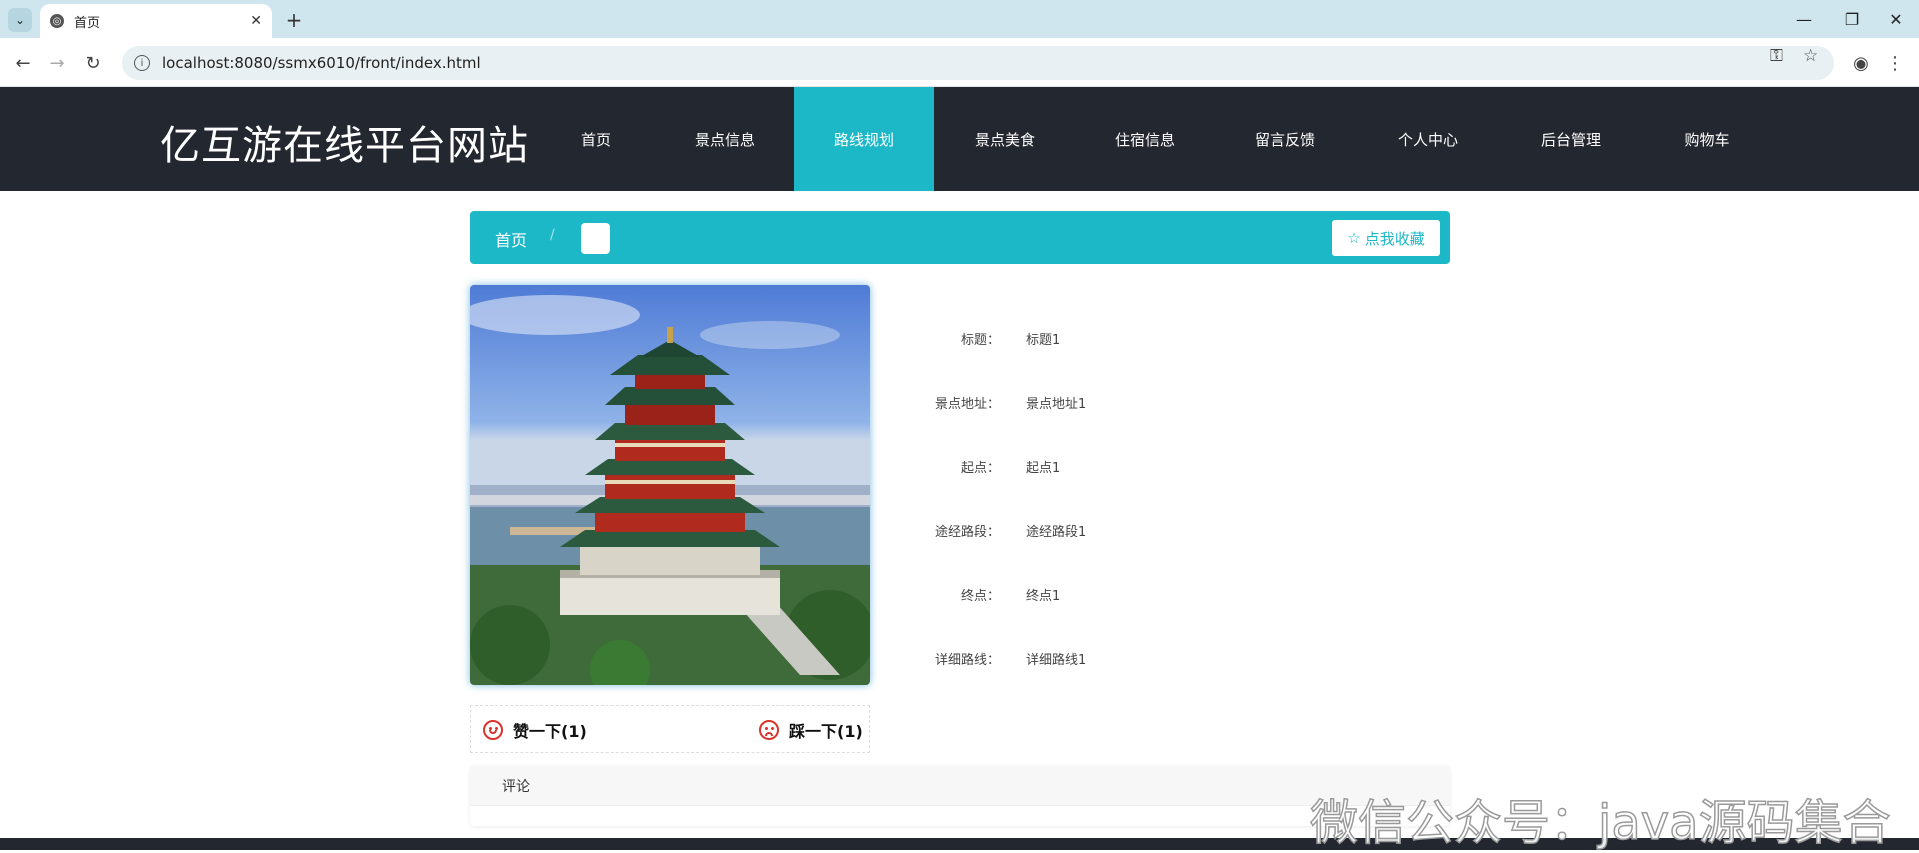  Describe the element at coordinates (87, 23) in the screenshot. I see `tab-title: 首页` at that location.